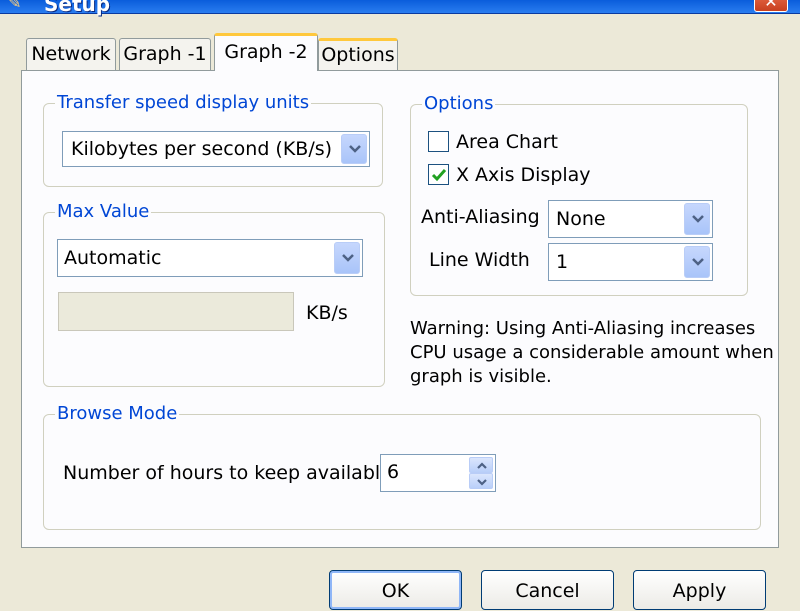 The width and height of the screenshot is (800, 611). Describe the element at coordinates (18, 6) in the screenshot. I see `app-icon: ✎` at that location.